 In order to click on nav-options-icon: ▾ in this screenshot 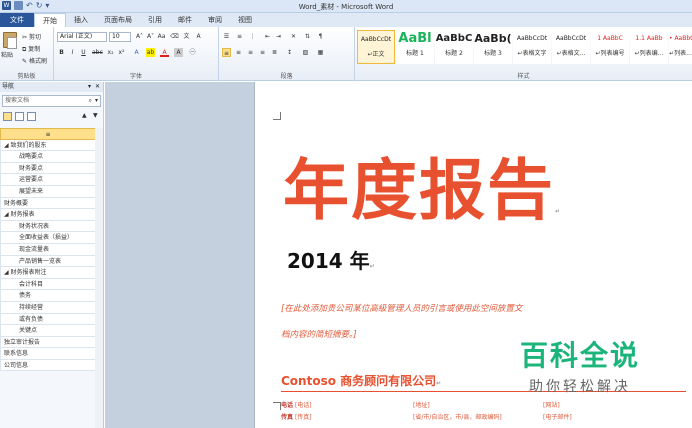, I will do `click(89, 87)`.